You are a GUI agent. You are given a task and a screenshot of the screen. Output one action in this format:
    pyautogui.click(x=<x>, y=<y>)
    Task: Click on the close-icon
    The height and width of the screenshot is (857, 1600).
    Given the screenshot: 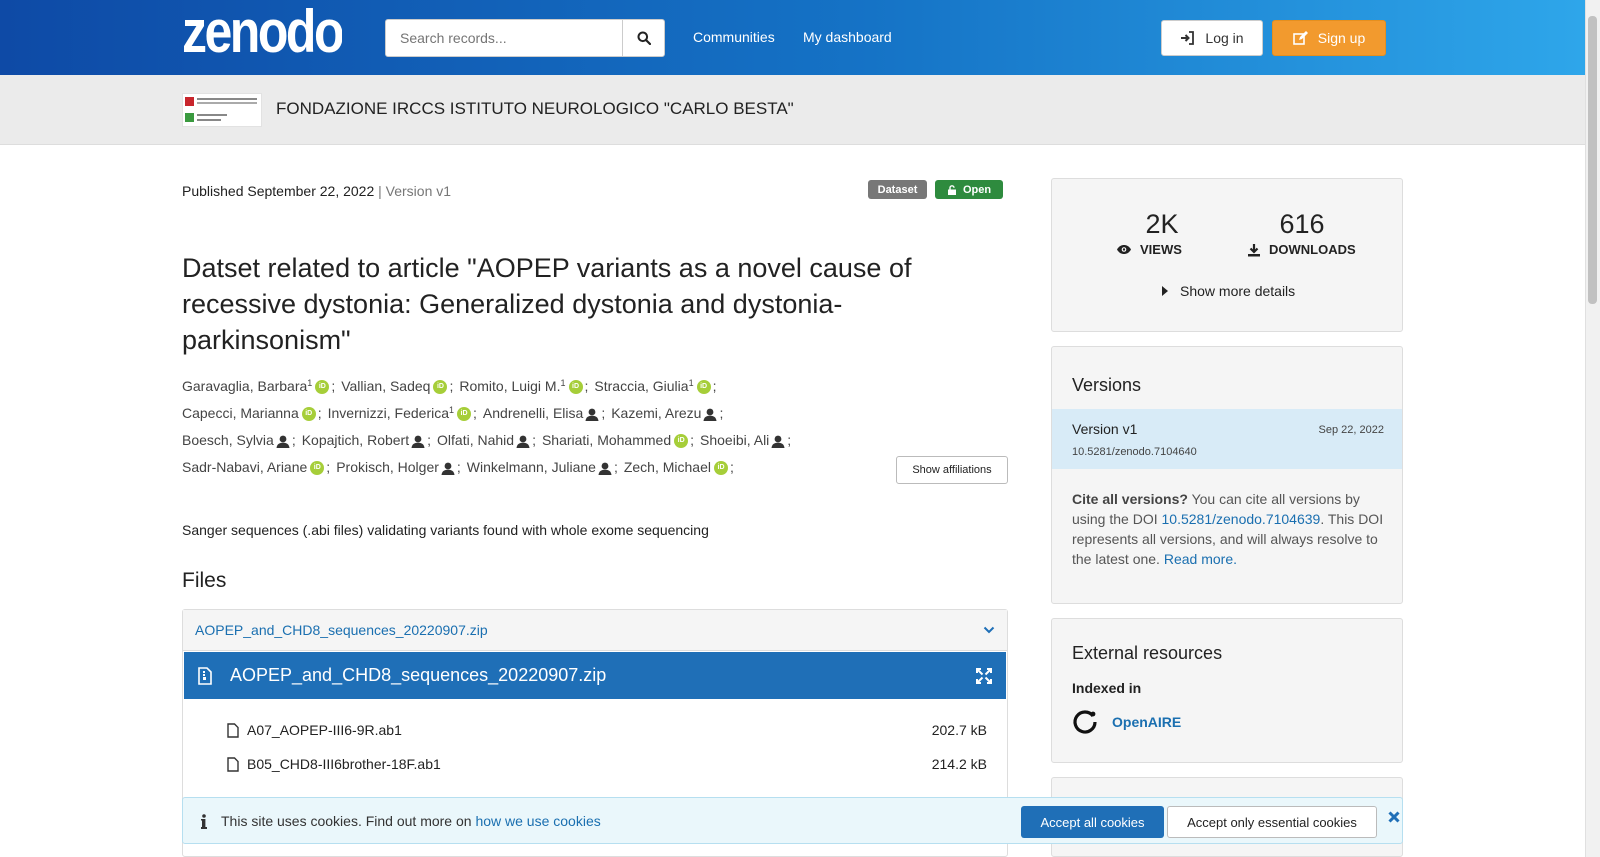 What is the action you would take?
    pyautogui.click(x=1394, y=817)
    